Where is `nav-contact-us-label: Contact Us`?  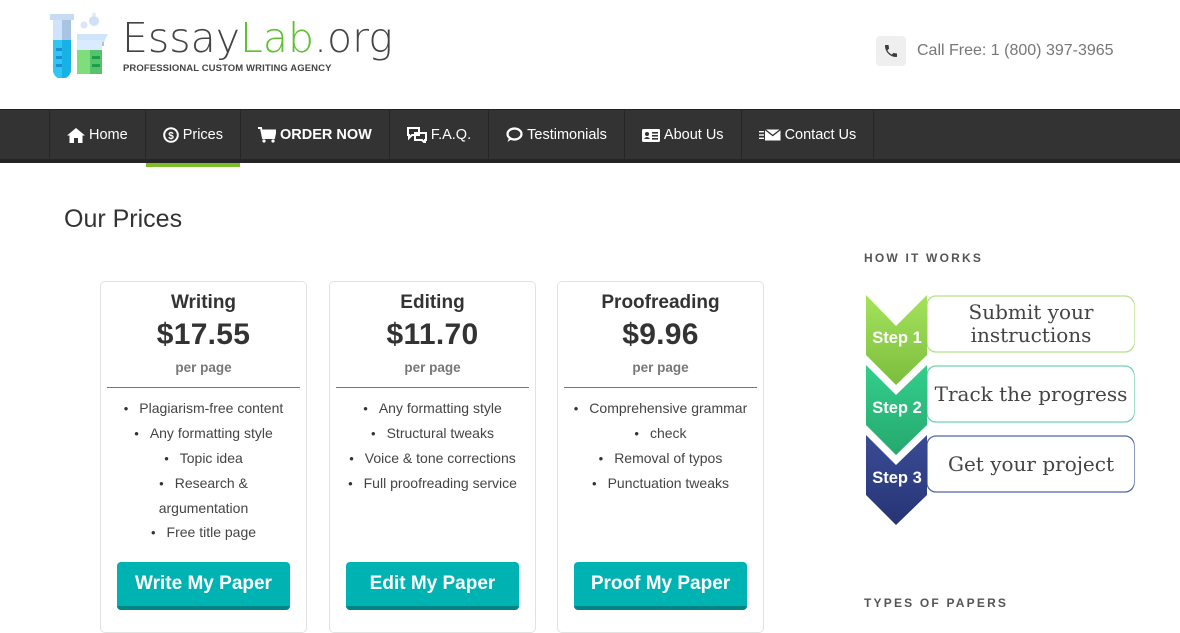 nav-contact-us-label: Contact Us is located at coordinates (820, 135).